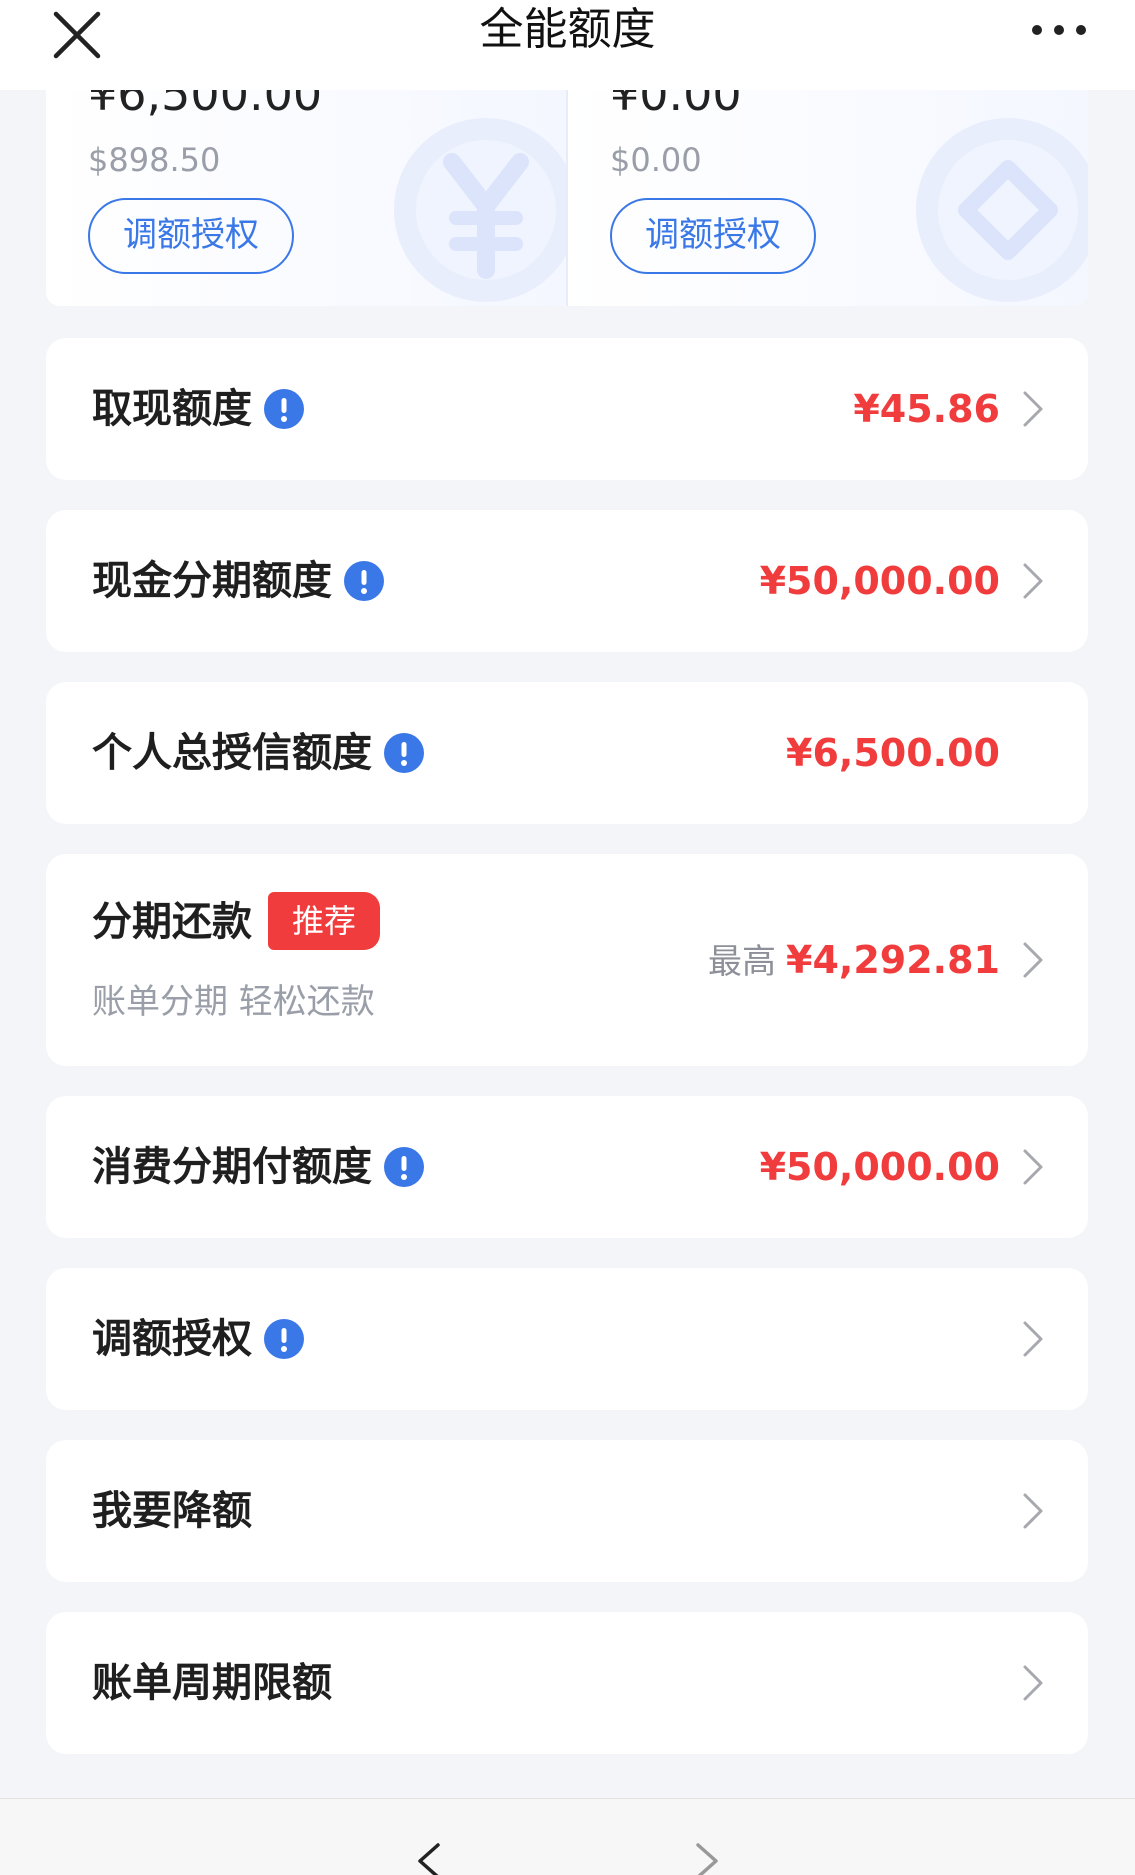  Describe the element at coordinates (236, 921) in the screenshot. I see `row-label: 分期还款 推荐` at that location.